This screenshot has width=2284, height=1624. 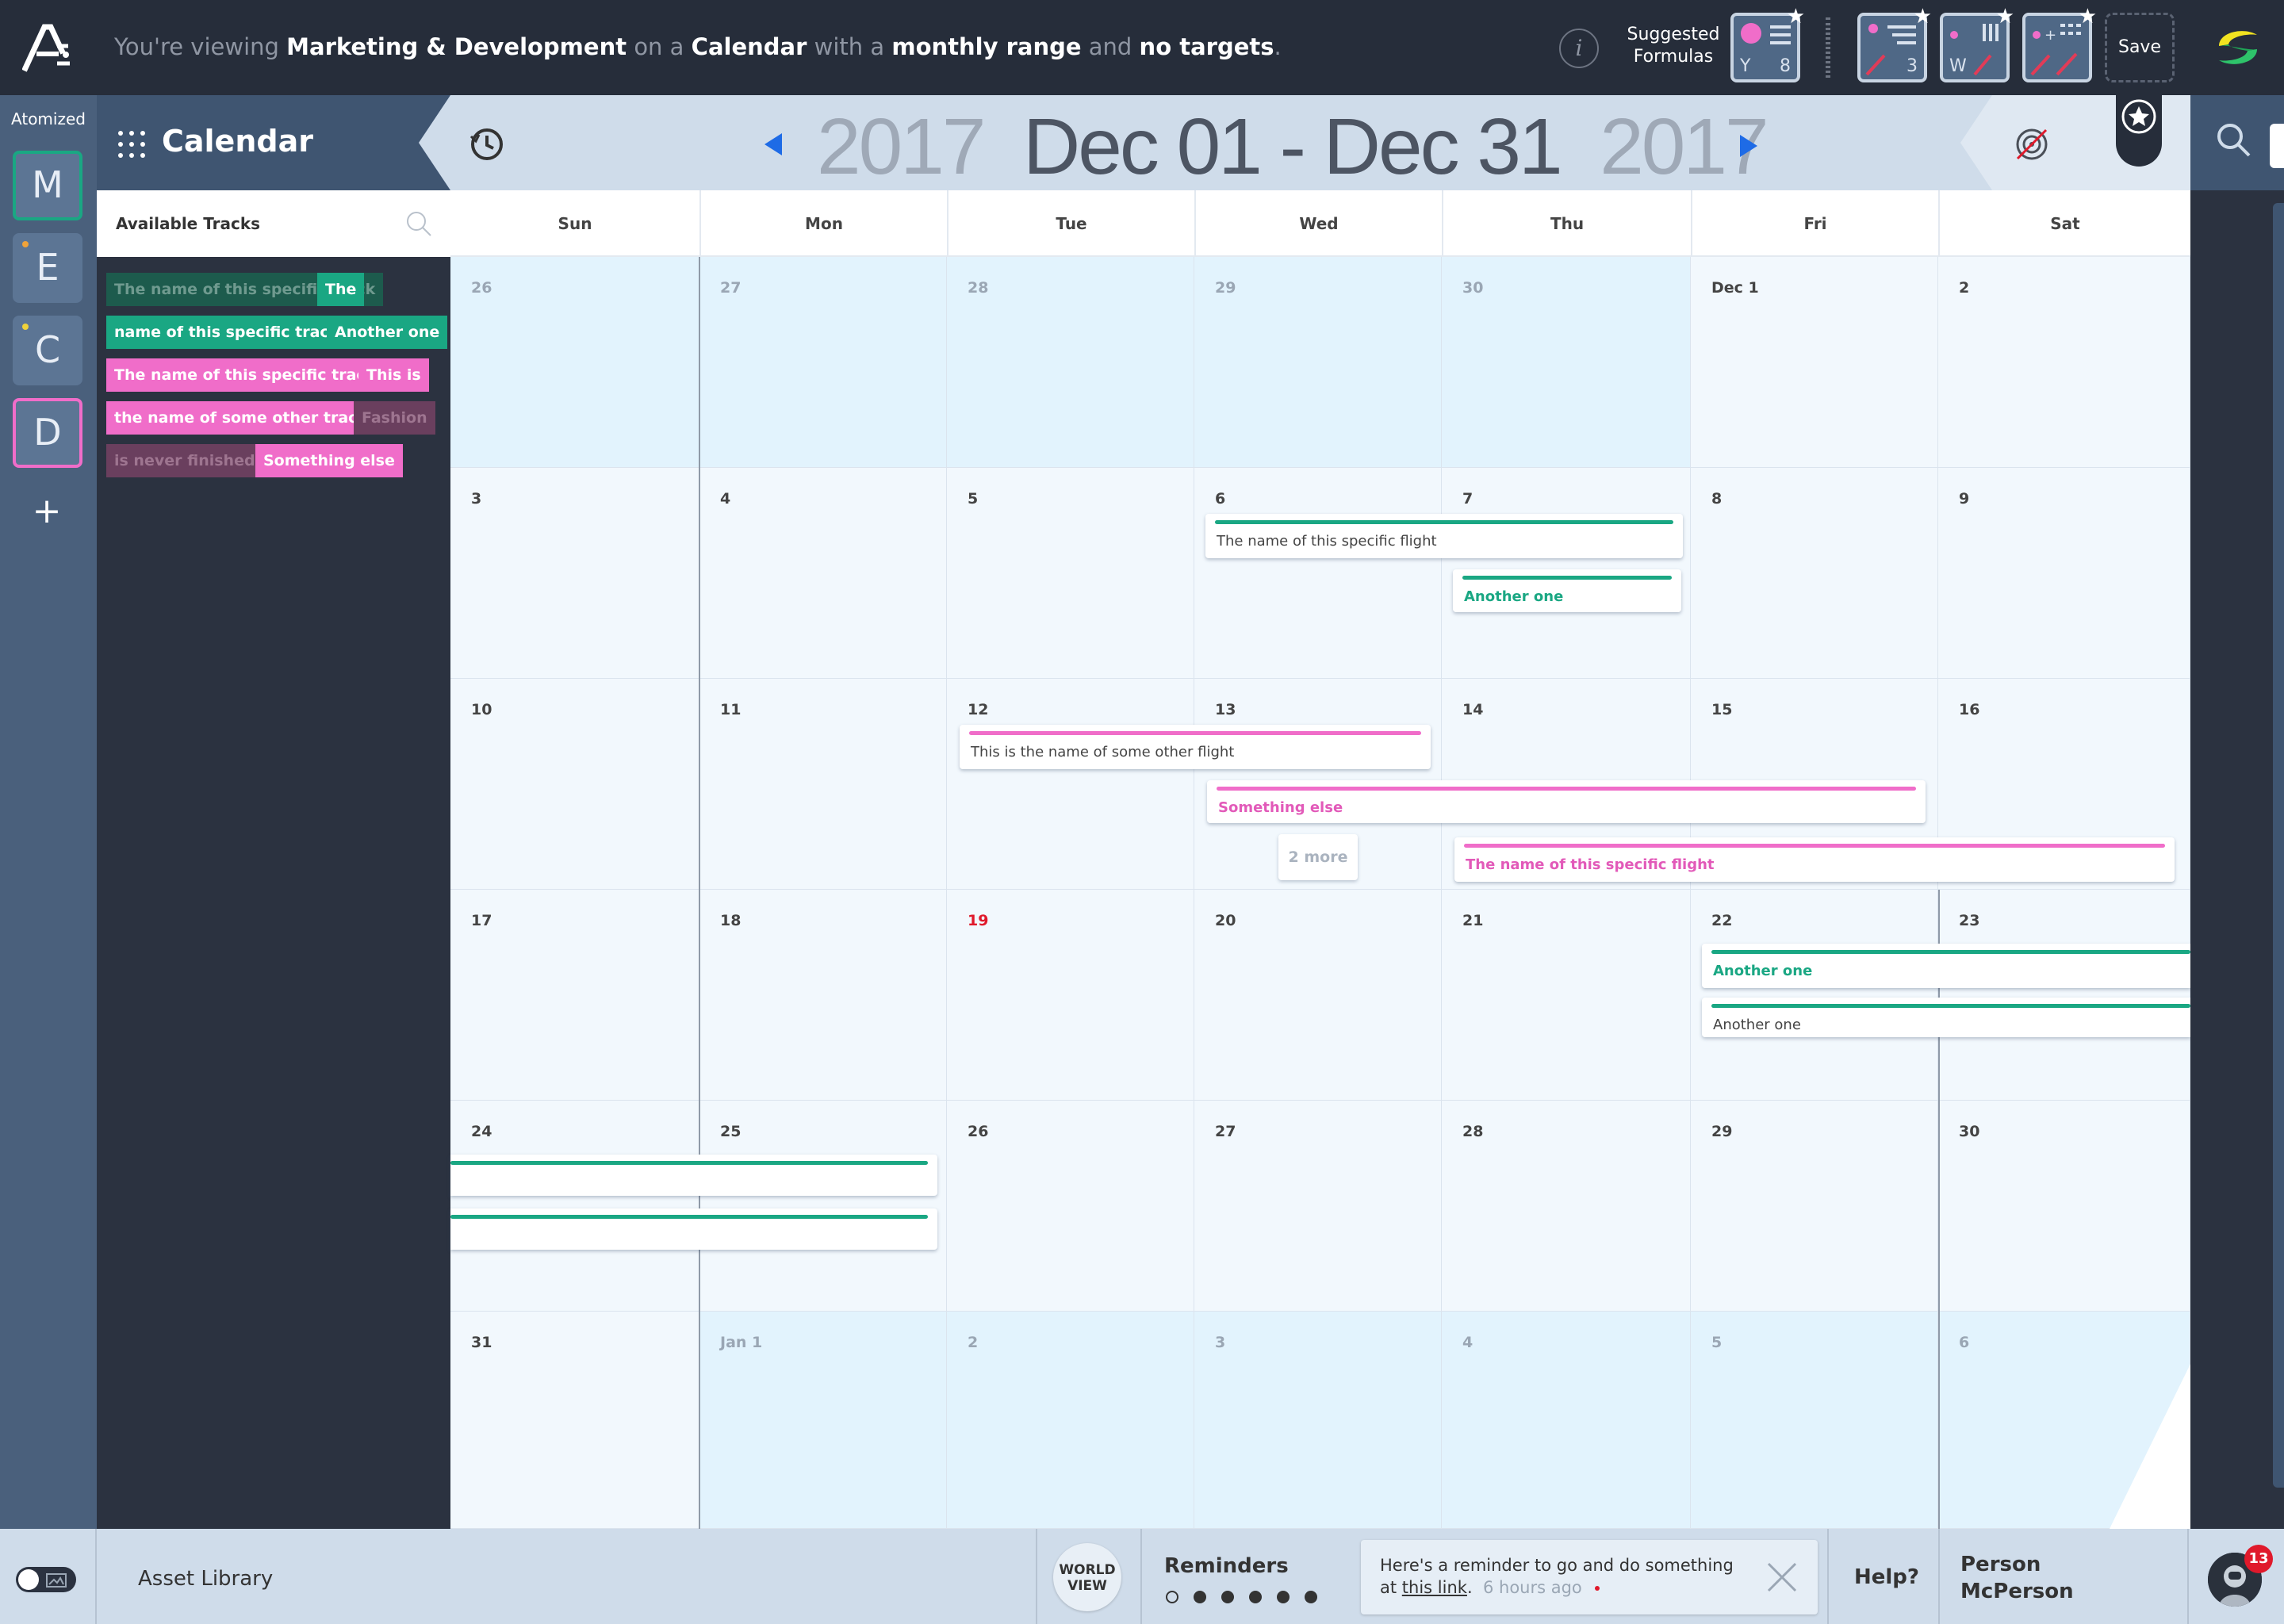 I want to click on workspace-m-button: M, so click(x=47, y=185).